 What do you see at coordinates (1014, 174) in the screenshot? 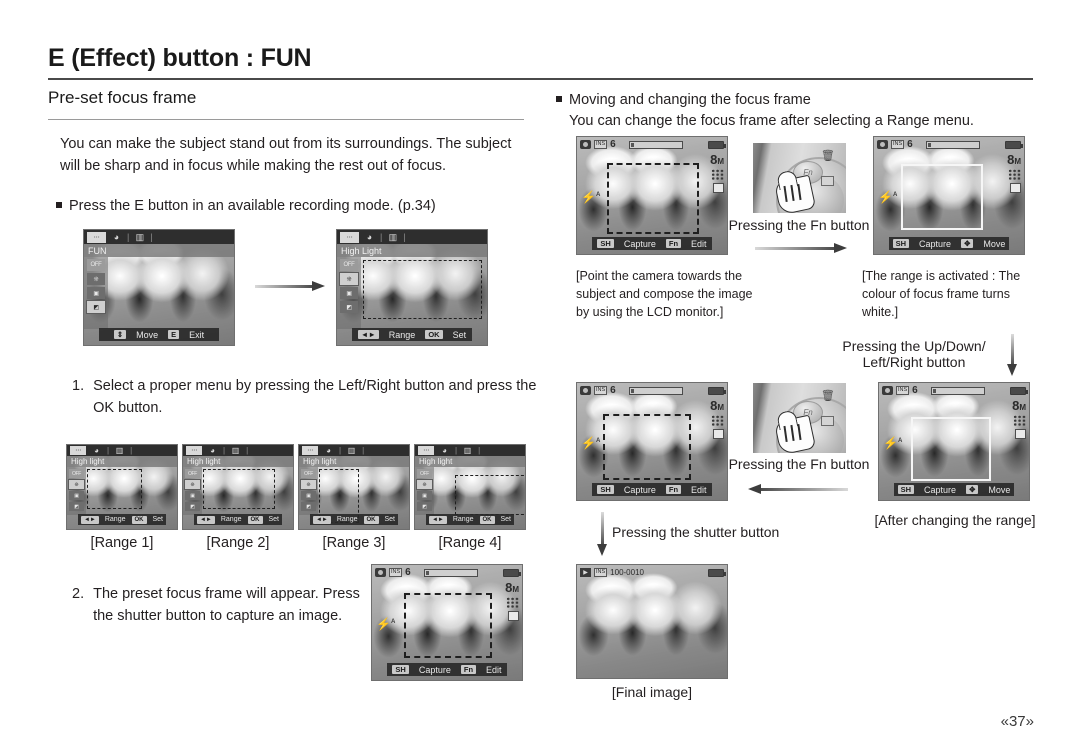
I see `quality-icon` at bounding box center [1014, 174].